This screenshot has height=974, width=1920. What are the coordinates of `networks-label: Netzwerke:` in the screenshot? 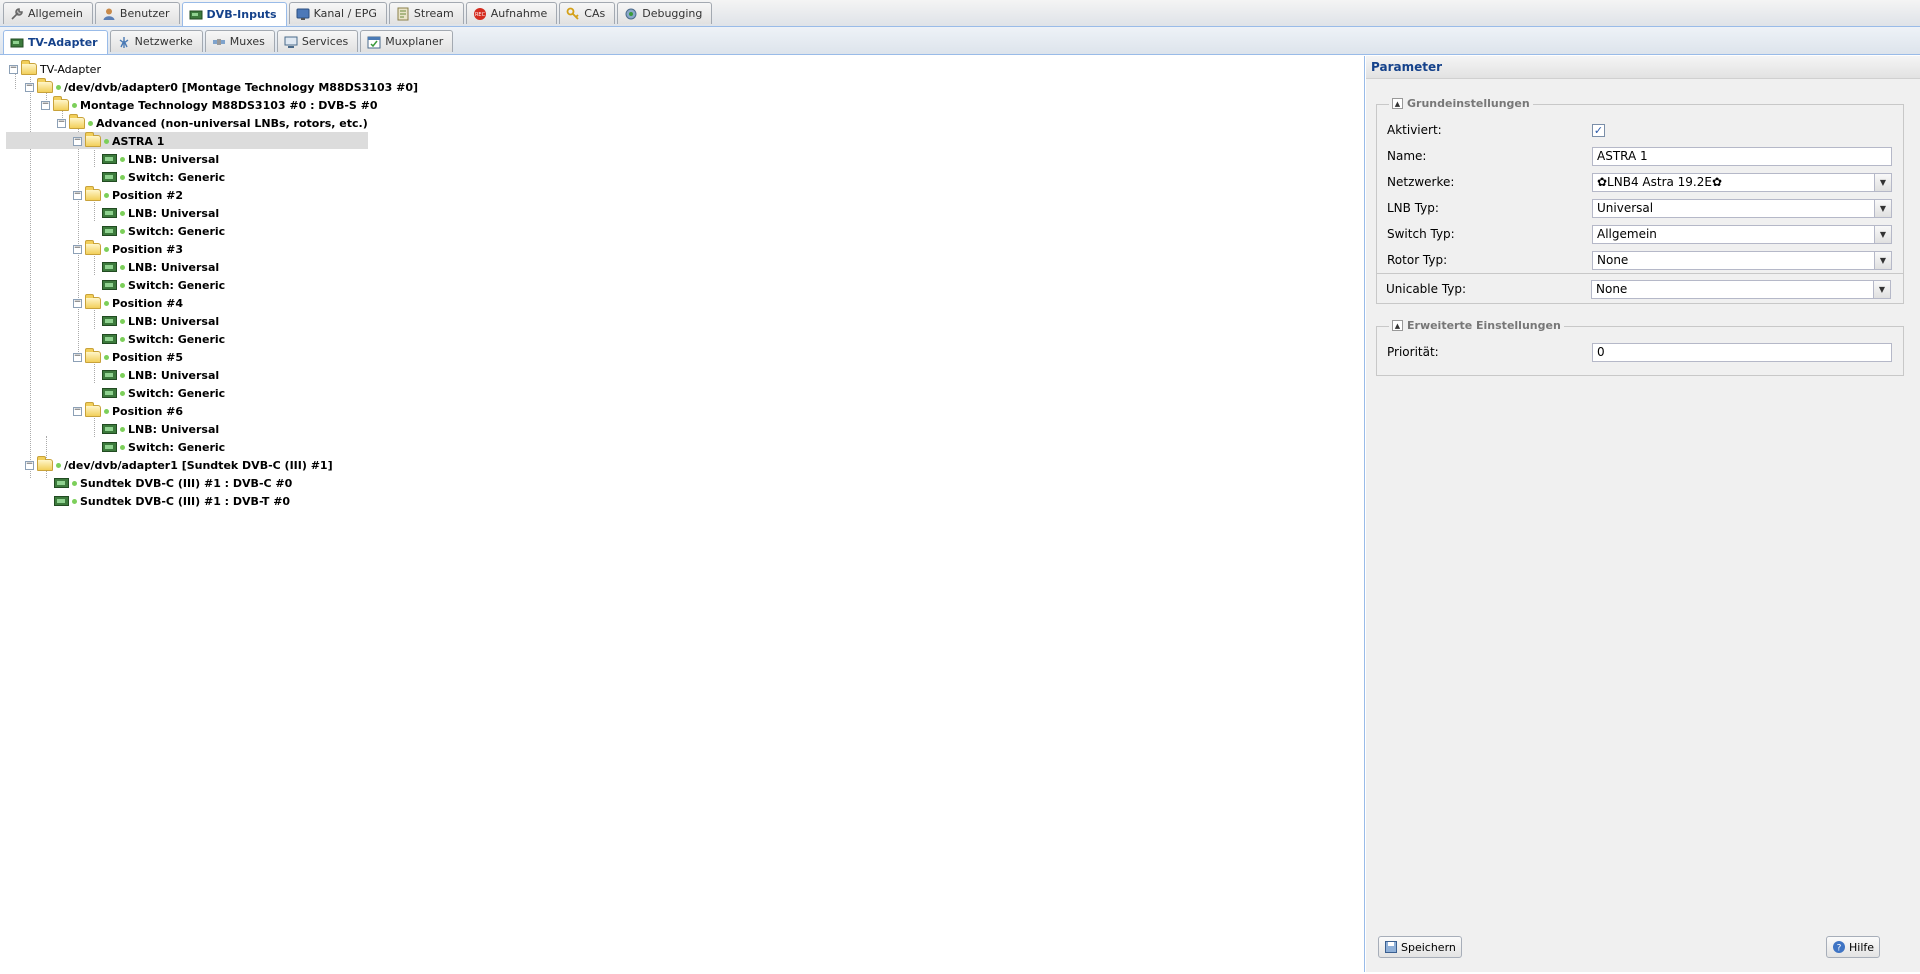 It's located at (1421, 182).